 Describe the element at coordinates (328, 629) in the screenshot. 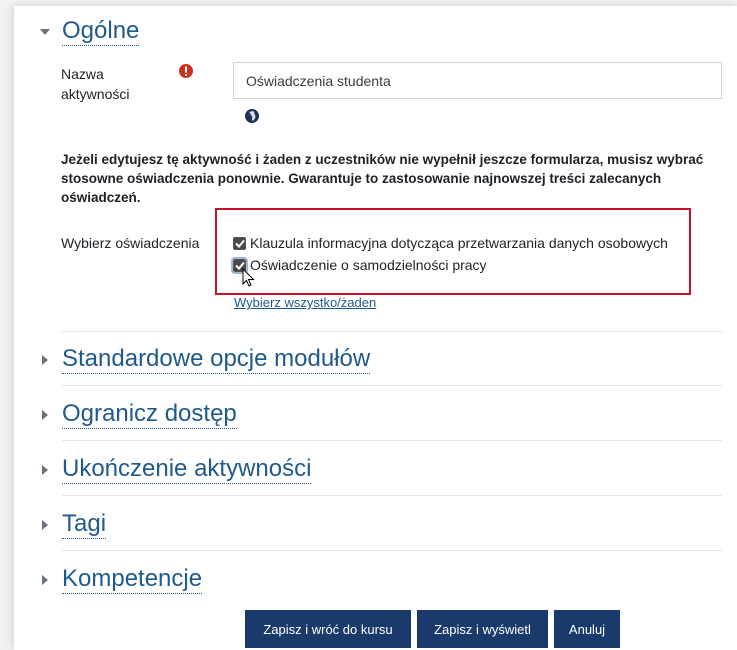

I see `save-return-button: Zapisz i wróć do kursu` at that location.